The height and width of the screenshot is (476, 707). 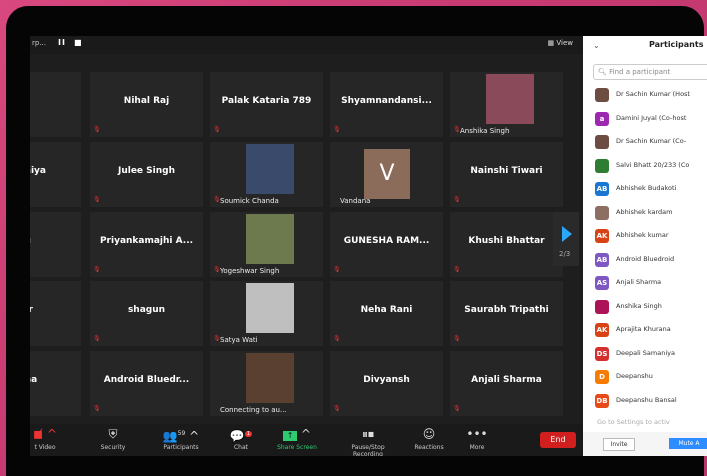 What do you see at coordinates (386, 313) in the screenshot?
I see `video-tile: Neha Rani 🎙︎` at bounding box center [386, 313].